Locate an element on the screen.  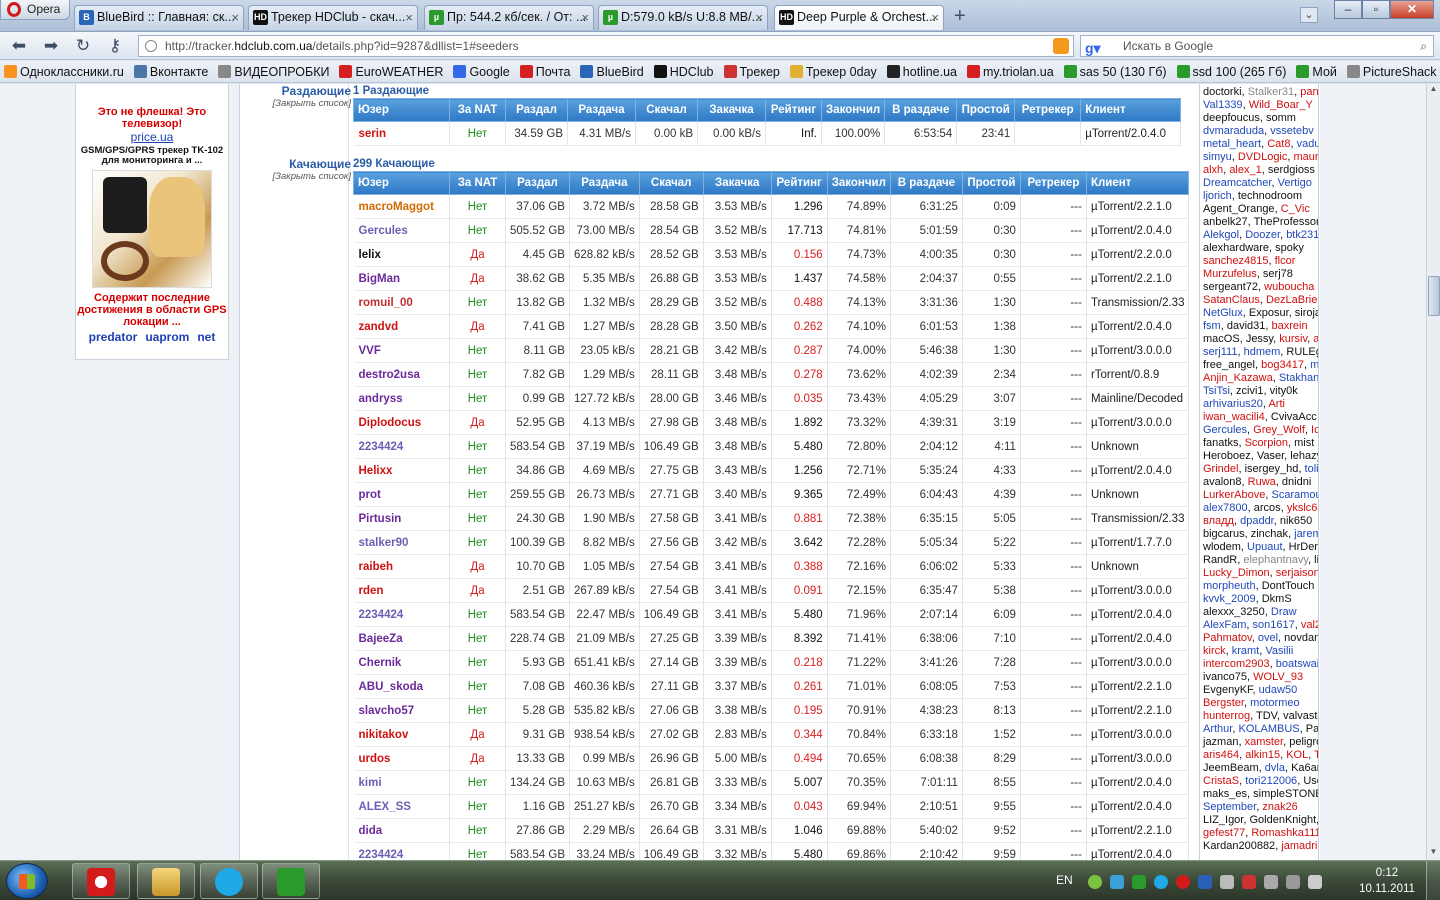
online-user-link: zinchak is located at coordinates (1269, 534).